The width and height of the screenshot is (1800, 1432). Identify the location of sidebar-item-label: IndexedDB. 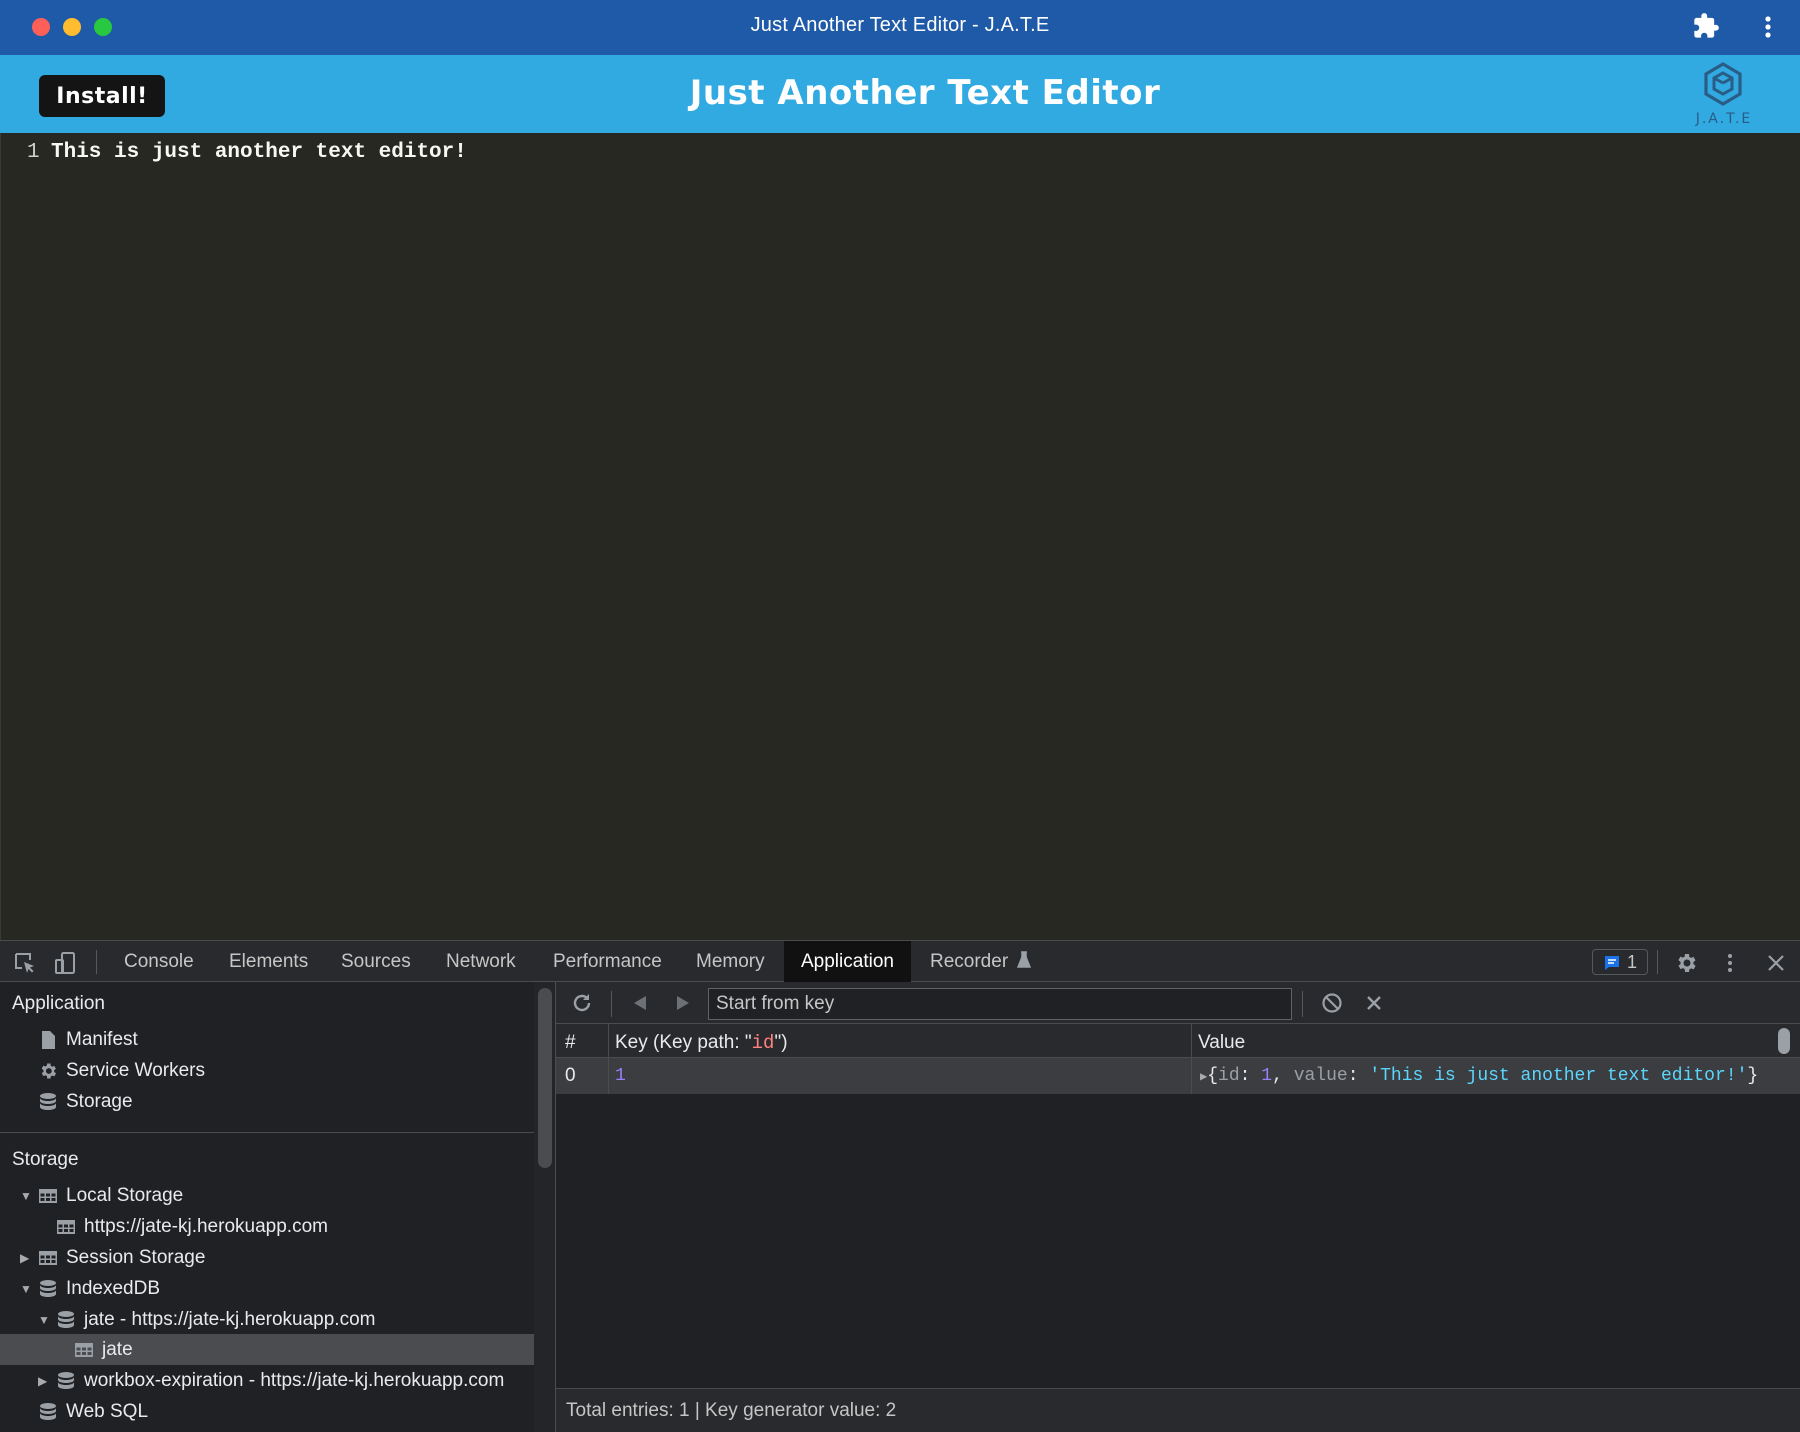
(113, 1288).